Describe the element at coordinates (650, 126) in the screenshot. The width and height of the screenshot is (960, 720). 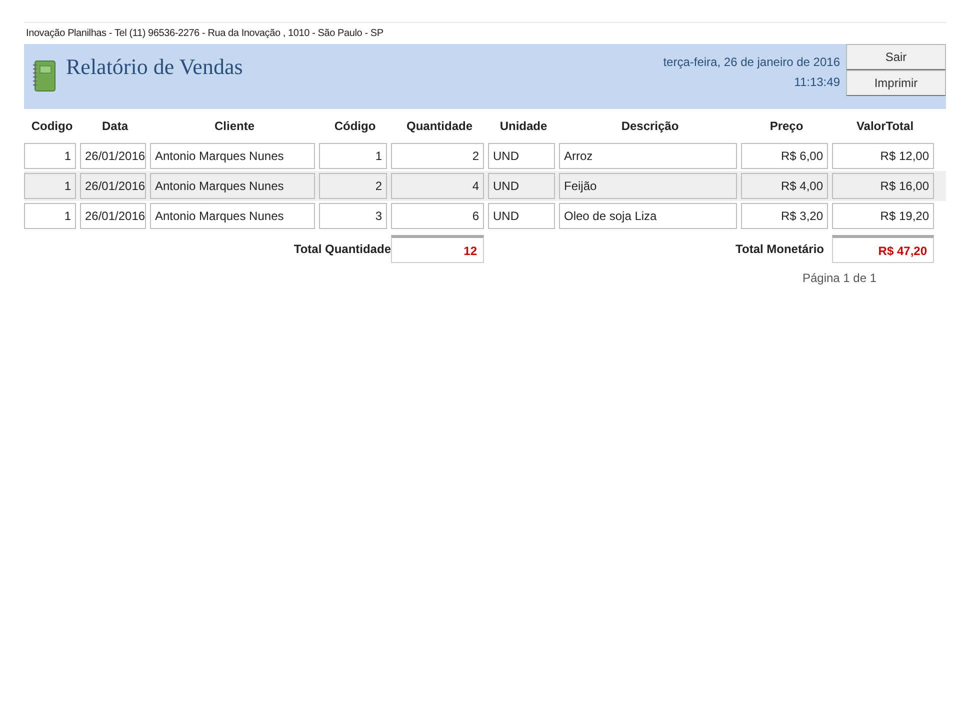
I see `column-header: Descrição` at that location.